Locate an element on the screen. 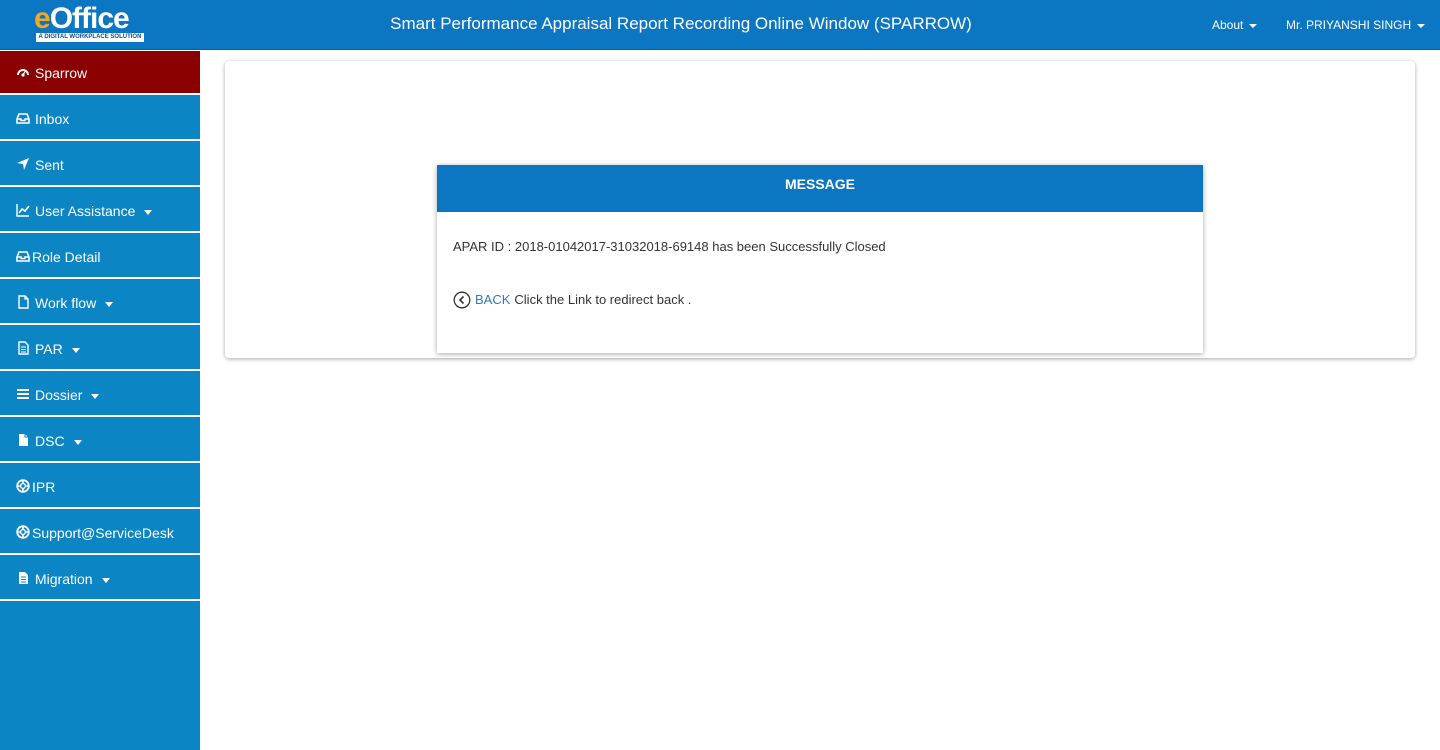 The height and width of the screenshot is (750, 1440). sidebar-item-label: Dossier is located at coordinates (59, 395).